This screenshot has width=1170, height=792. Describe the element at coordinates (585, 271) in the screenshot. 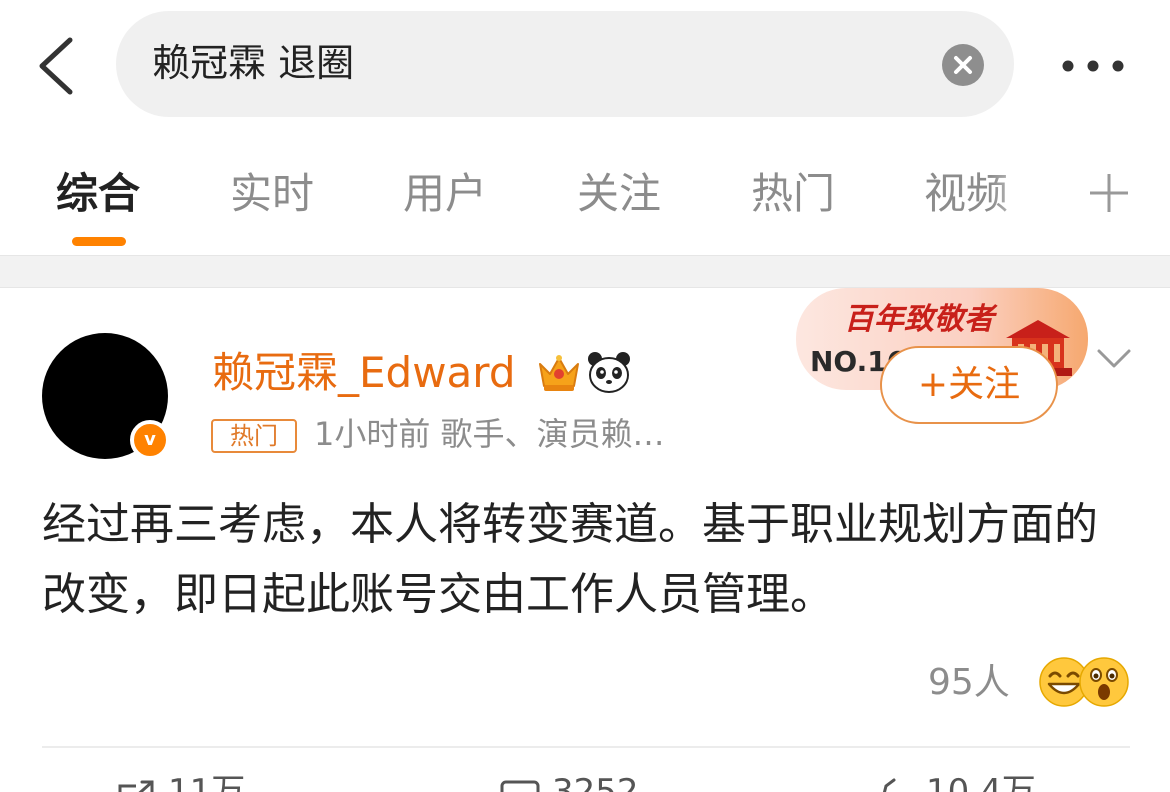

I see `section-divider` at that location.